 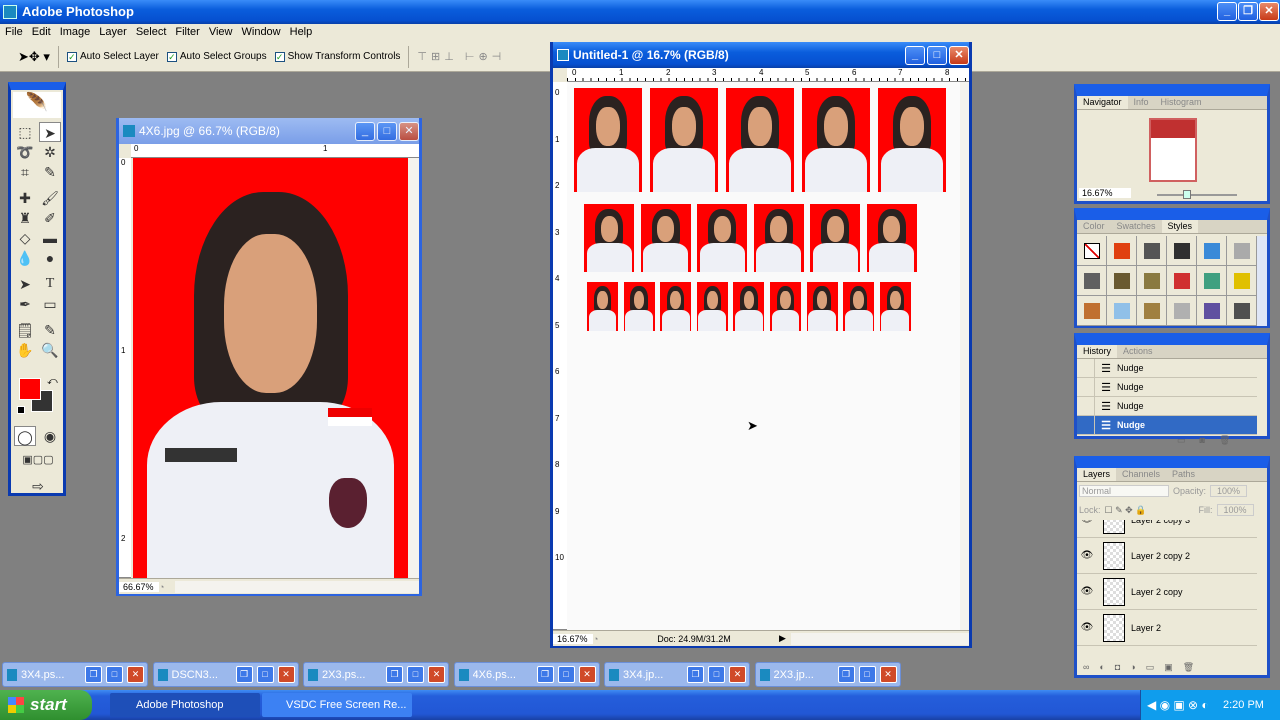 What do you see at coordinates (50, 172) in the screenshot?
I see `slice-tool-icon: ✎` at bounding box center [50, 172].